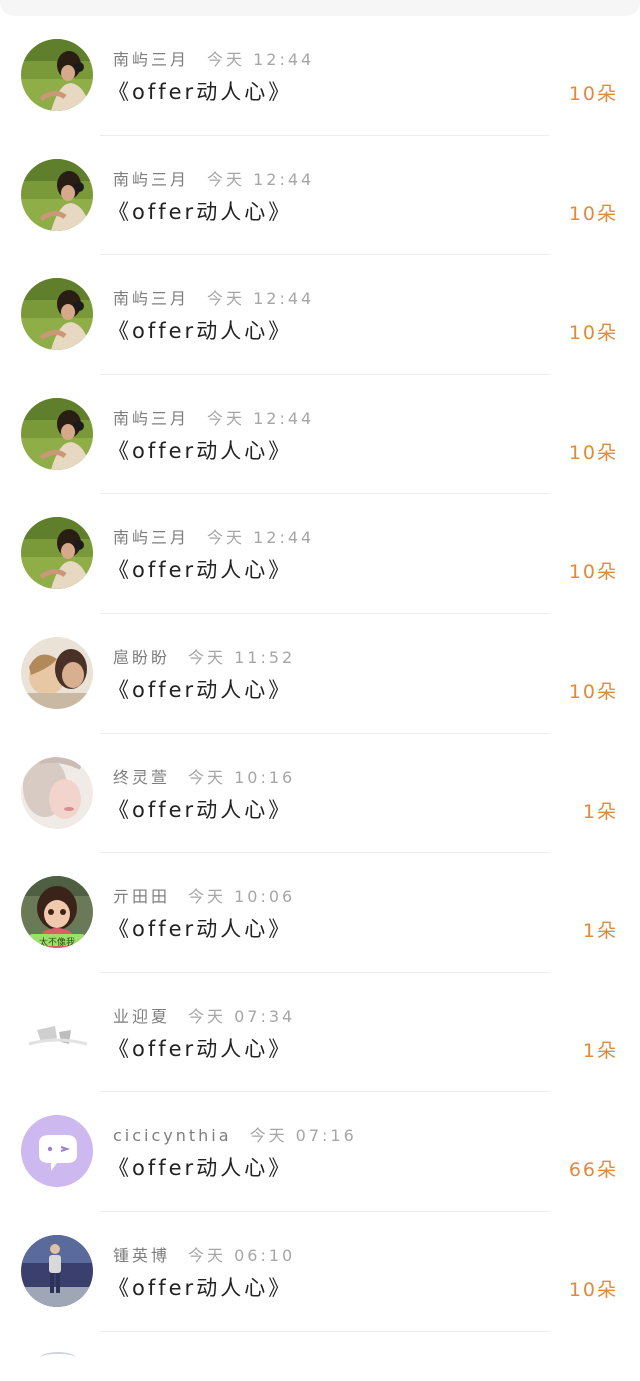  I want to click on send-time: 今天 11:52, so click(242, 657).